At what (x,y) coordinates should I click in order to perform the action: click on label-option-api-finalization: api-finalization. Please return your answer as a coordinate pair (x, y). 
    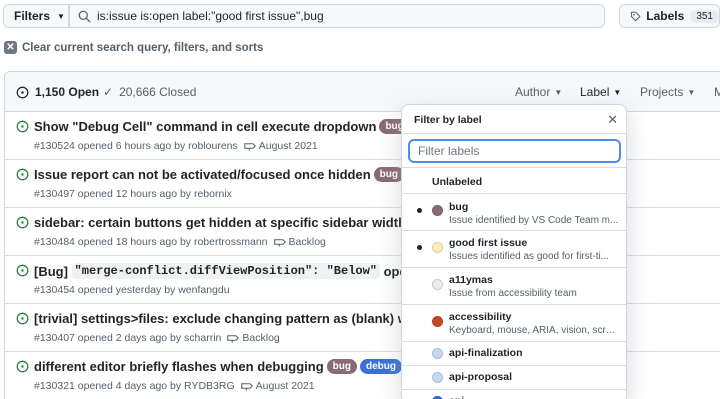
    Looking at the image, I should click on (514, 353).